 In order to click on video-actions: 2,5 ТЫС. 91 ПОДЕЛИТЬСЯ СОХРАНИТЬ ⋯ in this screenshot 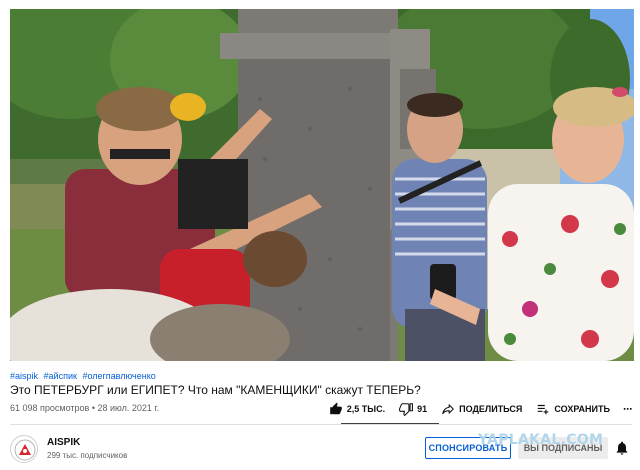, I will do `click(478, 409)`.